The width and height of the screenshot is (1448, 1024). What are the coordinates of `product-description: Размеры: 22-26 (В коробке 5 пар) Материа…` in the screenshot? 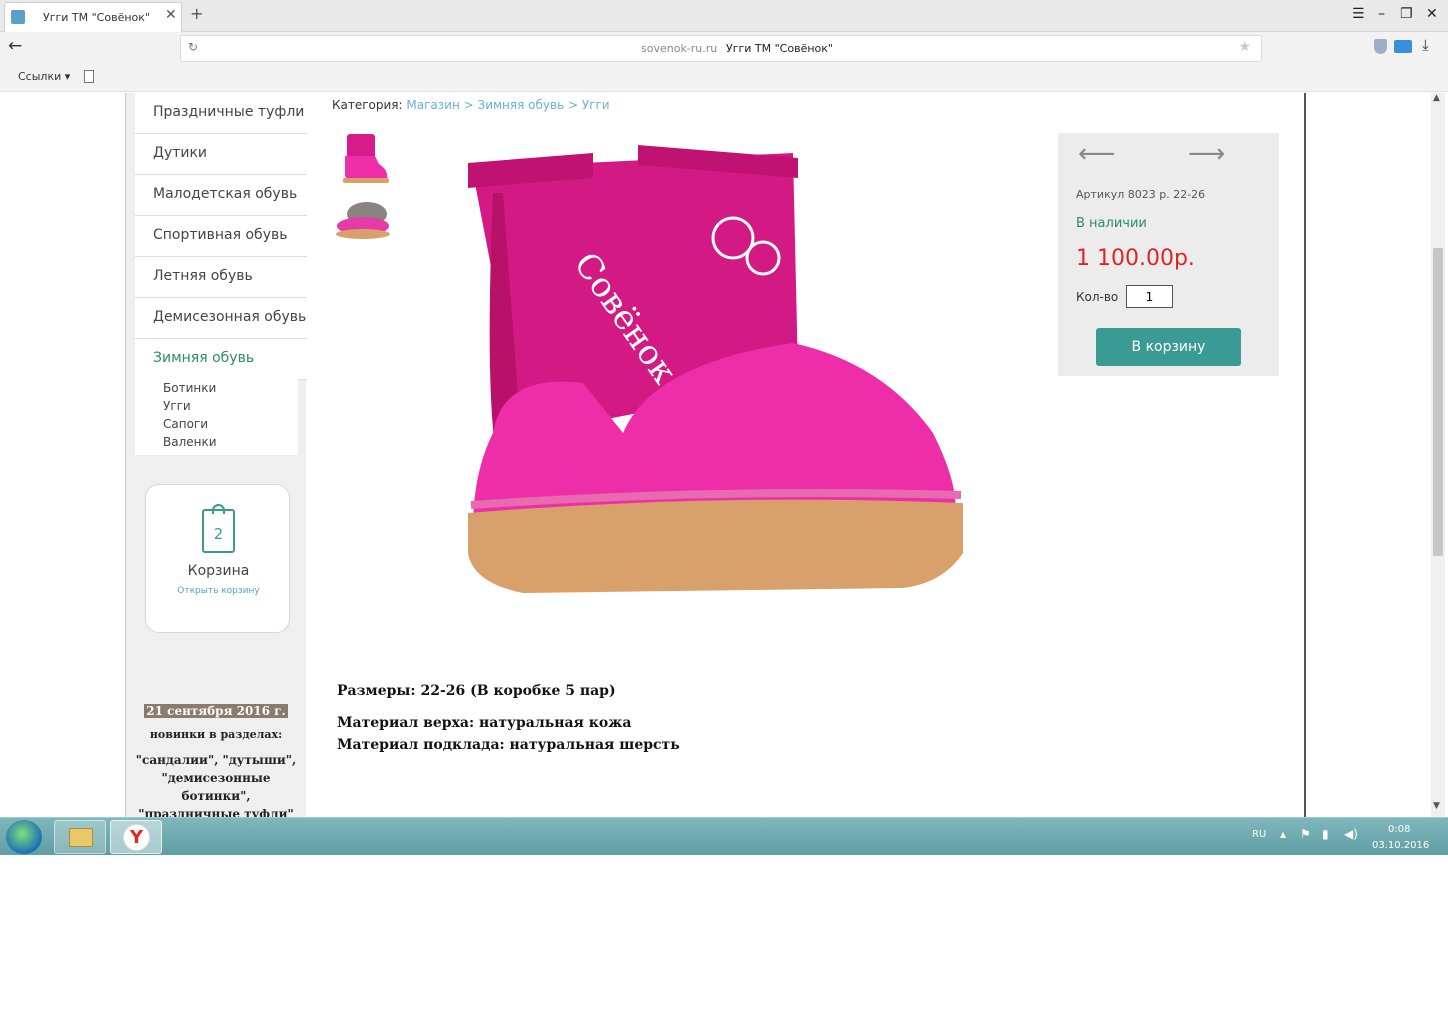 It's located at (508, 719).